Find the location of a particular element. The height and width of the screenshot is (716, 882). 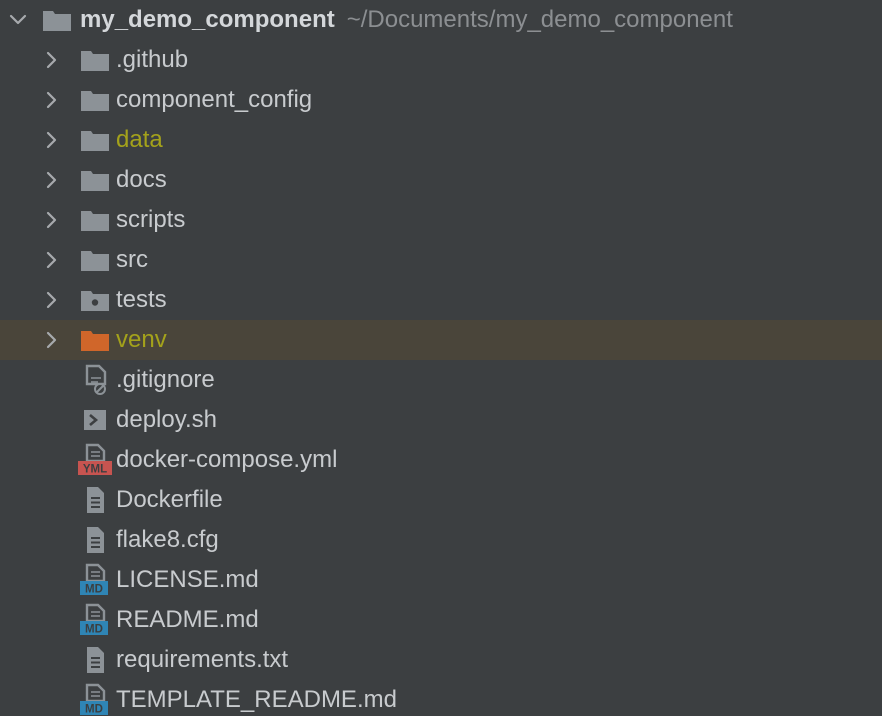

tree-item-label: README.md is located at coordinates (187, 619).